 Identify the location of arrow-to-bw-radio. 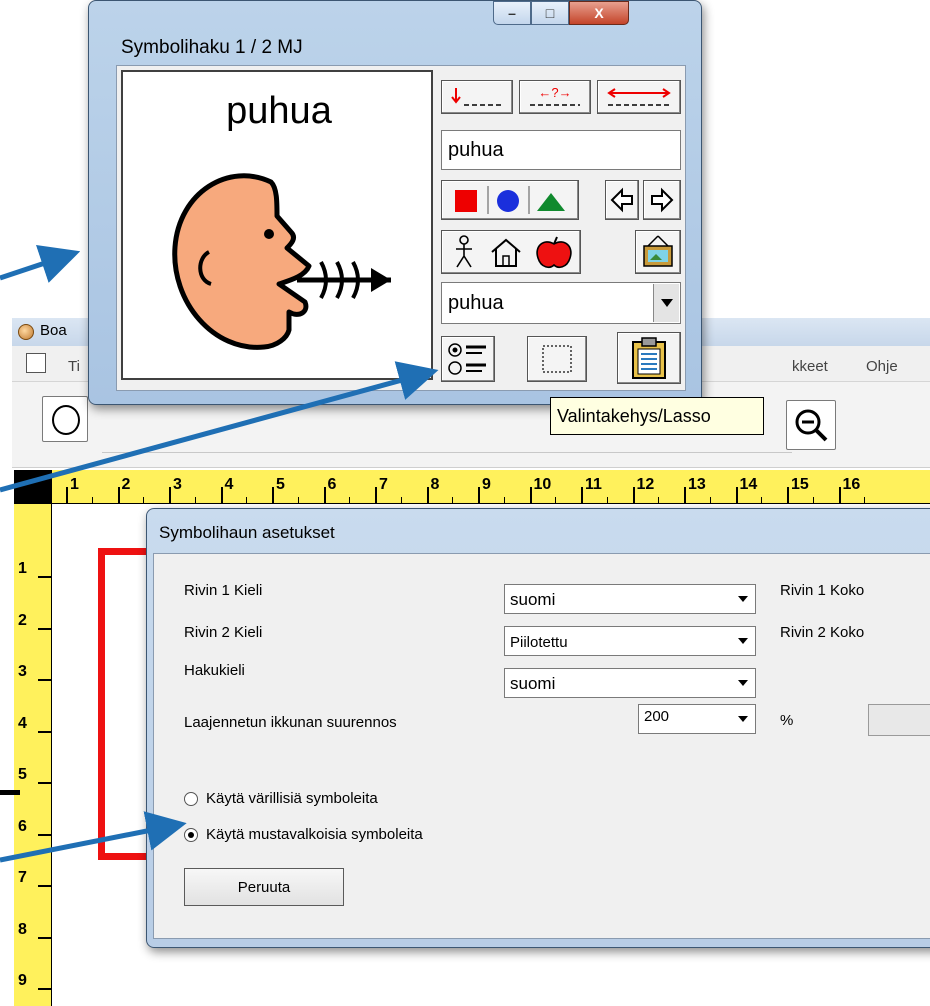
(93, 837).